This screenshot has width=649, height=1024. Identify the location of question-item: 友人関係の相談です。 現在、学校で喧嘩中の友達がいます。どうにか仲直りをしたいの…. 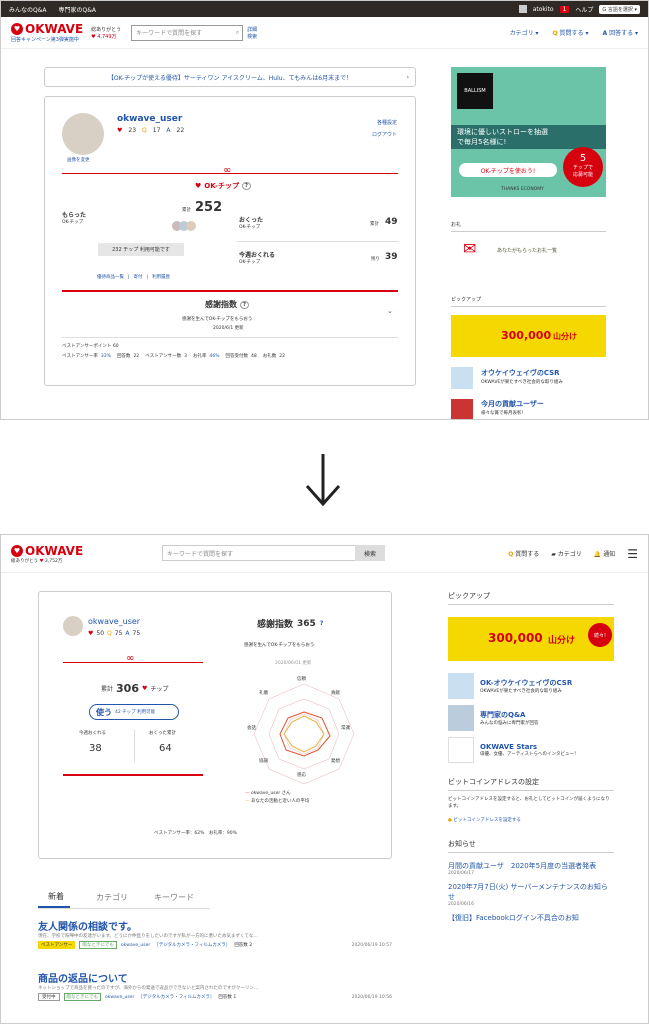
(215, 933).